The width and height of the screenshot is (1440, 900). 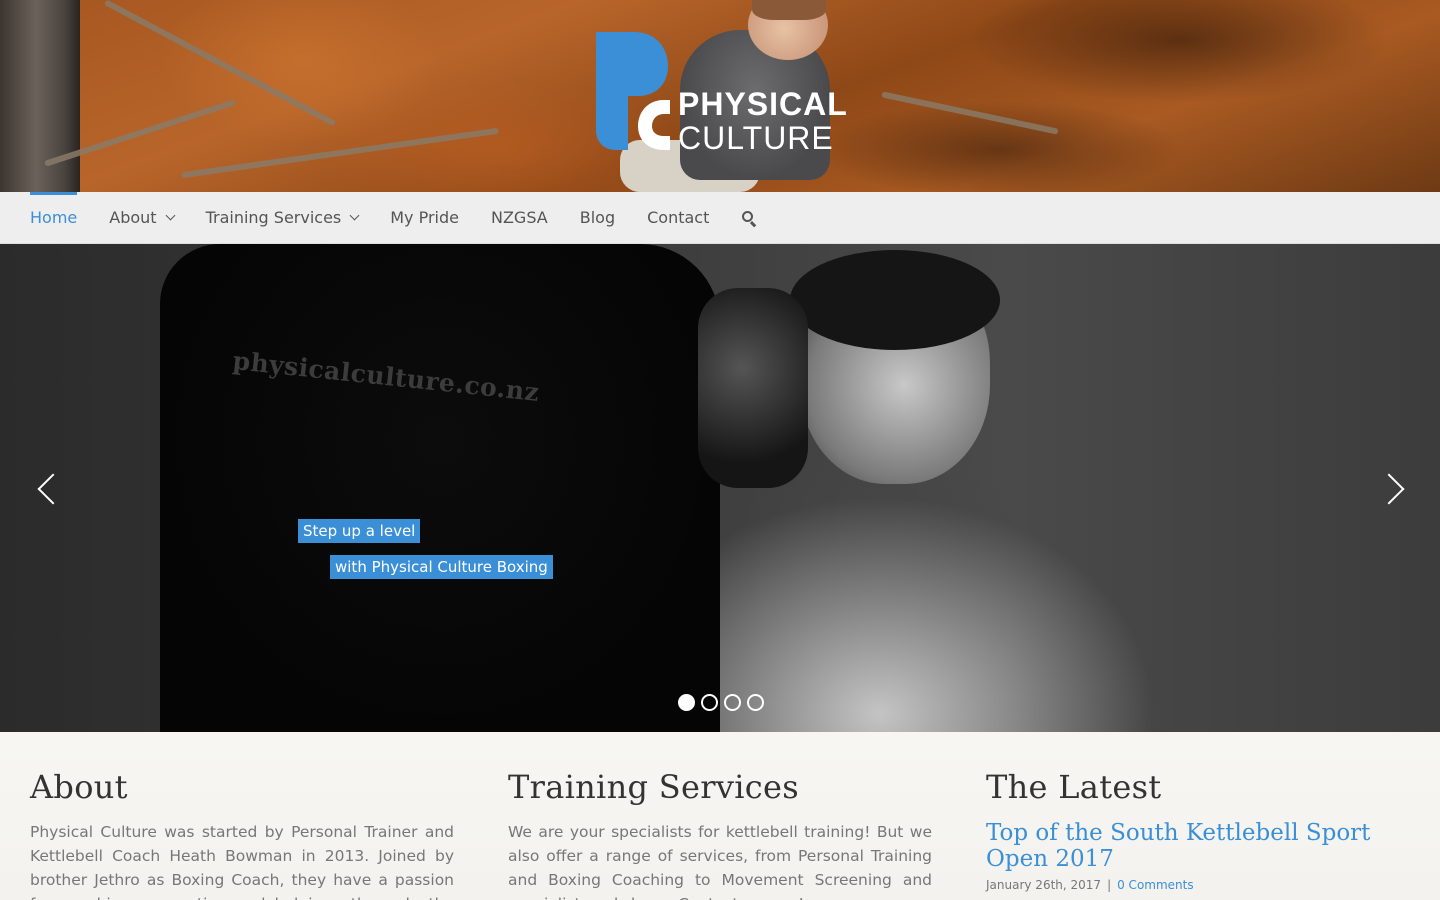 I want to click on tree-trunk-image, so click(x=40, y=96).